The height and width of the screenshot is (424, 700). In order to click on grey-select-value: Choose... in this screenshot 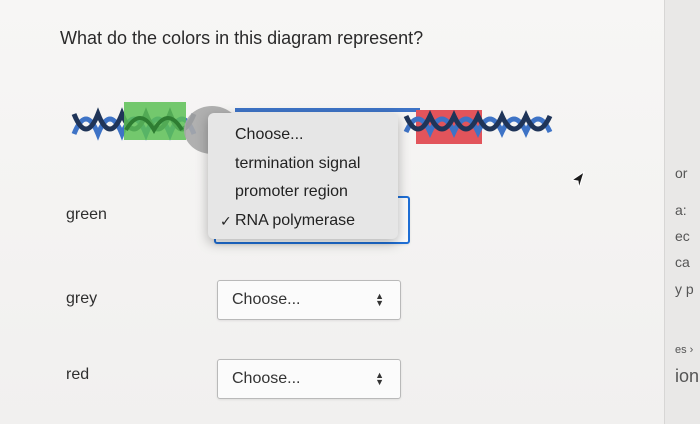, I will do `click(266, 299)`.